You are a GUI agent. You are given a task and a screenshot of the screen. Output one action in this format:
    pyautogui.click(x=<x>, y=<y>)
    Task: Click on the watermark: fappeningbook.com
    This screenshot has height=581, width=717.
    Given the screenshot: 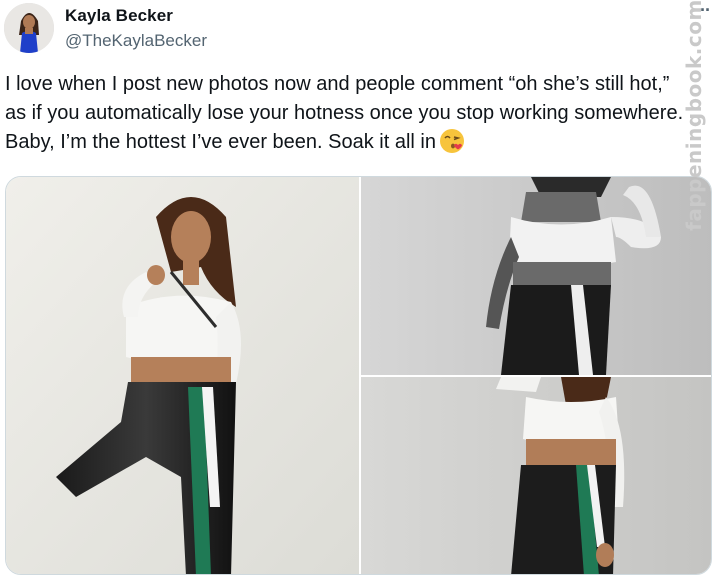 What is the action you would take?
    pyautogui.click(x=694, y=115)
    